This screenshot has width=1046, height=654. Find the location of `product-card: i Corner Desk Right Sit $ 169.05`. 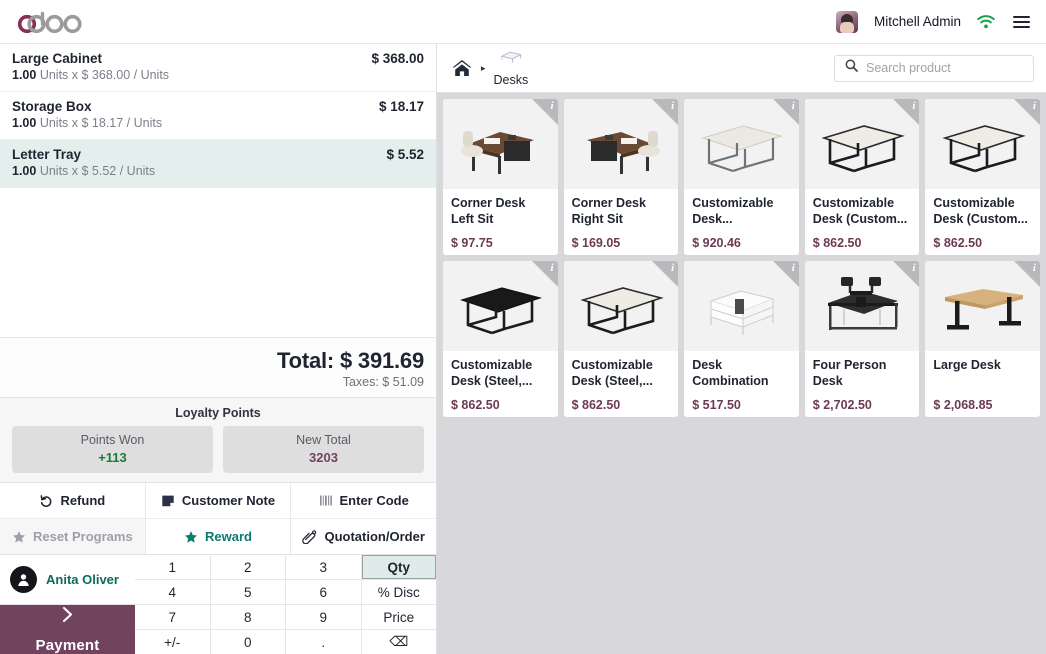

product-card: i Corner Desk Right Sit $ 169.05 is located at coordinates (621, 177).